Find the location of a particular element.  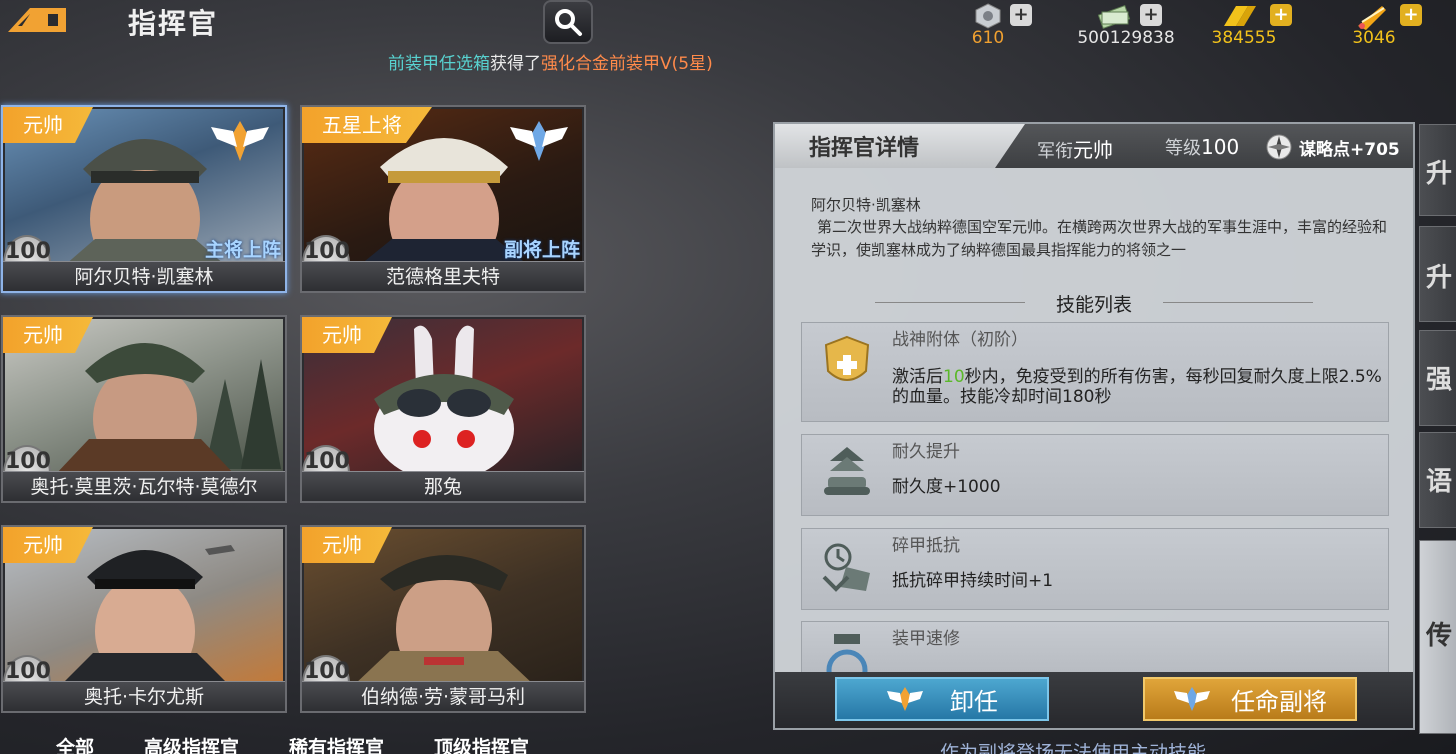

resource-rocket: + 3046 is located at coordinates (1404, 25).